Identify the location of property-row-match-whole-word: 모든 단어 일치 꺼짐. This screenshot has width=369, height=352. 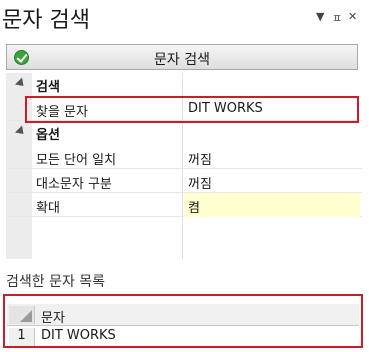
(184, 157).